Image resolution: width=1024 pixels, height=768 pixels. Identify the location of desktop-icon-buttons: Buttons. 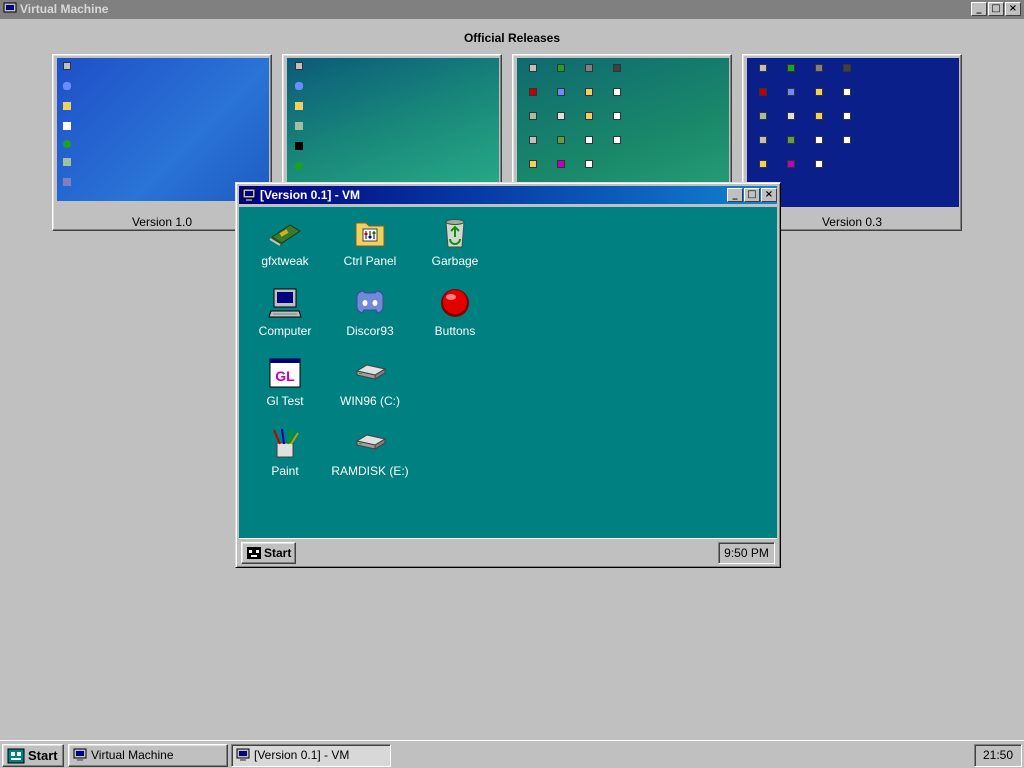
(455, 312).